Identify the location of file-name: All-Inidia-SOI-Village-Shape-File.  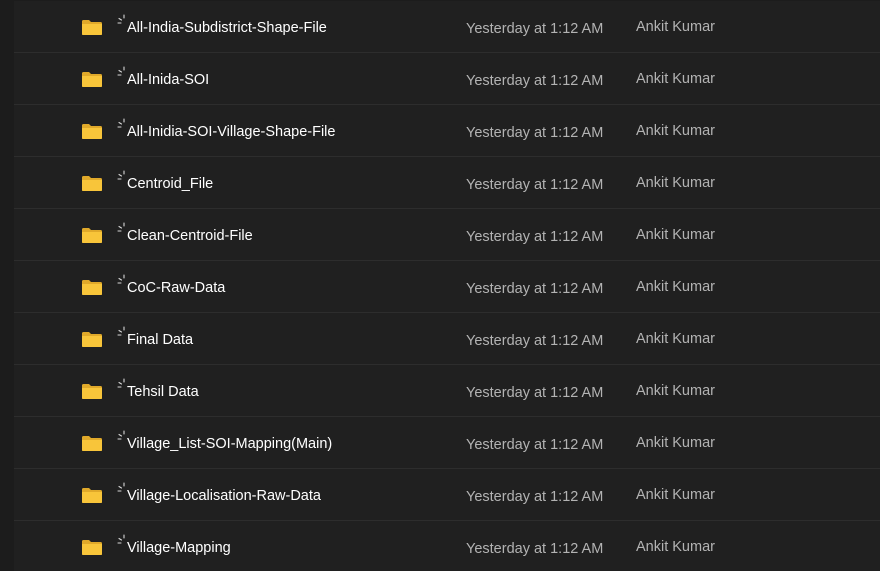
(231, 132).